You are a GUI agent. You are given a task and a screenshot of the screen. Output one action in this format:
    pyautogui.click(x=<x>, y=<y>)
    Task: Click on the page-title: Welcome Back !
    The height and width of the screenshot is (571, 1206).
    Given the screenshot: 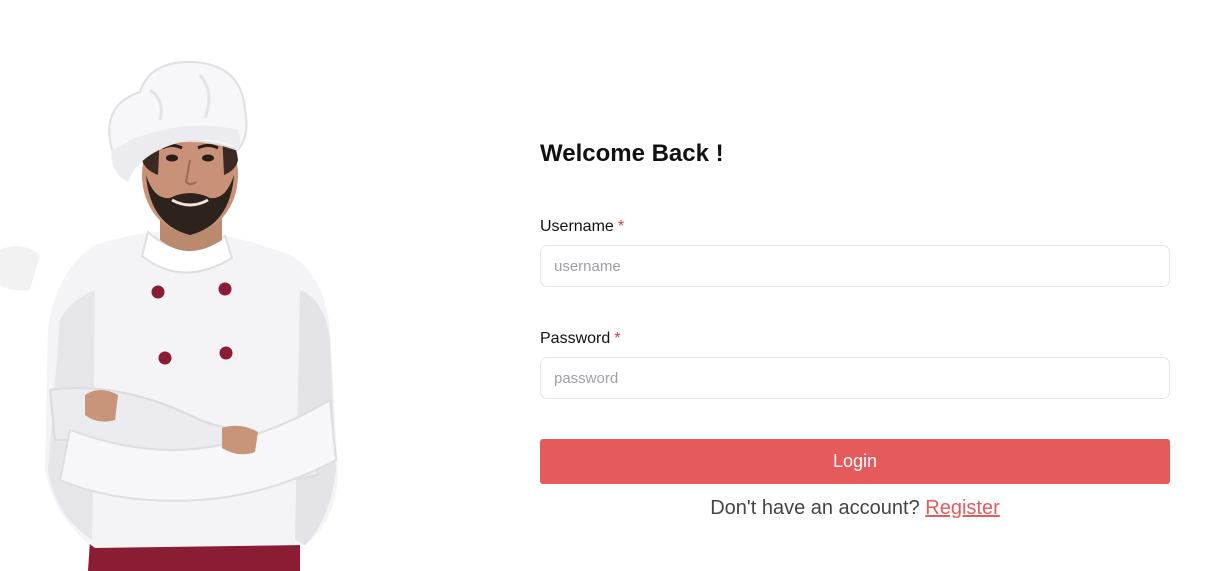 What is the action you would take?
    pyautogui.click(x=632, y=153)
    